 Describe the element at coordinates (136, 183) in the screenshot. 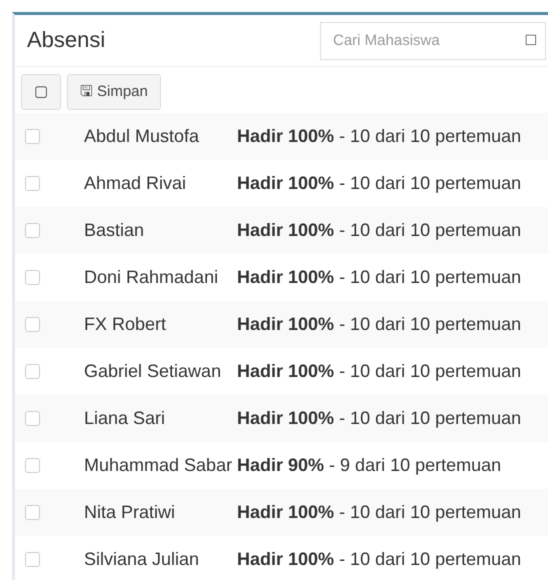

I see `student-name: Ahmad Rivai` at that location.